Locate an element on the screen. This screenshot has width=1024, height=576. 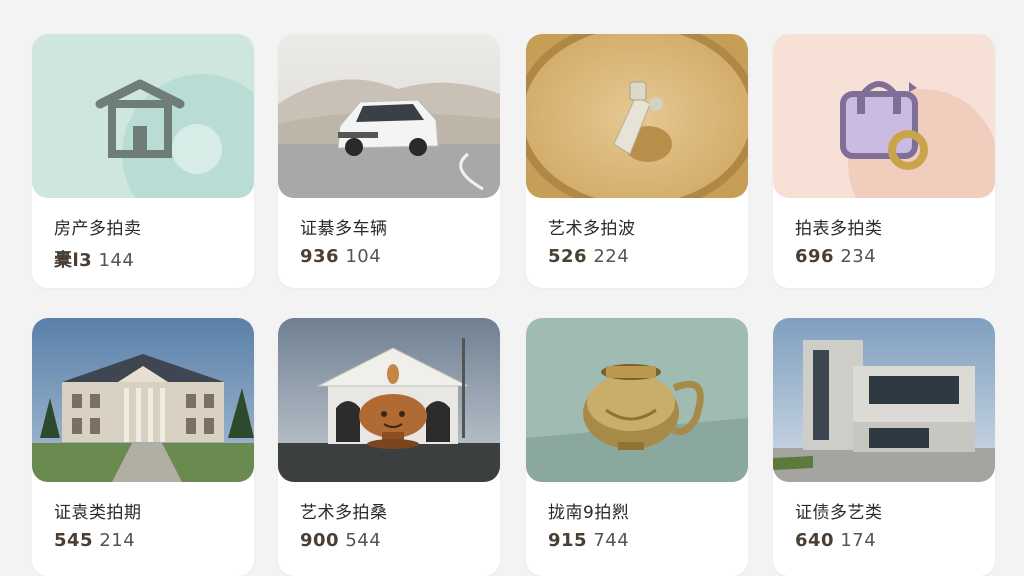
car-image is located at coordinates (389, 116).